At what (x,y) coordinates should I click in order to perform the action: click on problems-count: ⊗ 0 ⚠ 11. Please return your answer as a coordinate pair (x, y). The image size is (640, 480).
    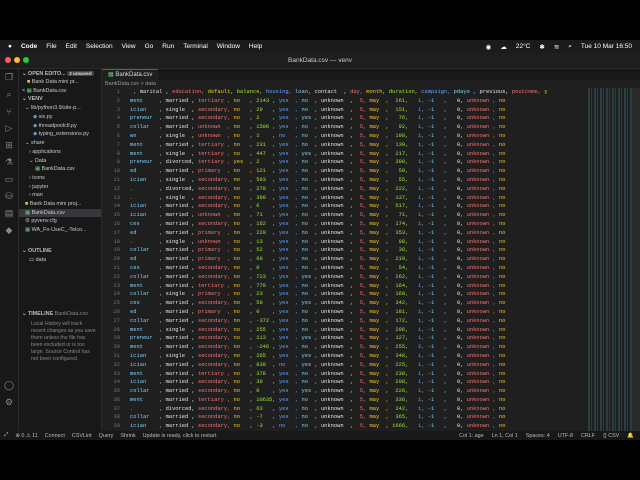
    Looking at the image, I should click on (26, 436).